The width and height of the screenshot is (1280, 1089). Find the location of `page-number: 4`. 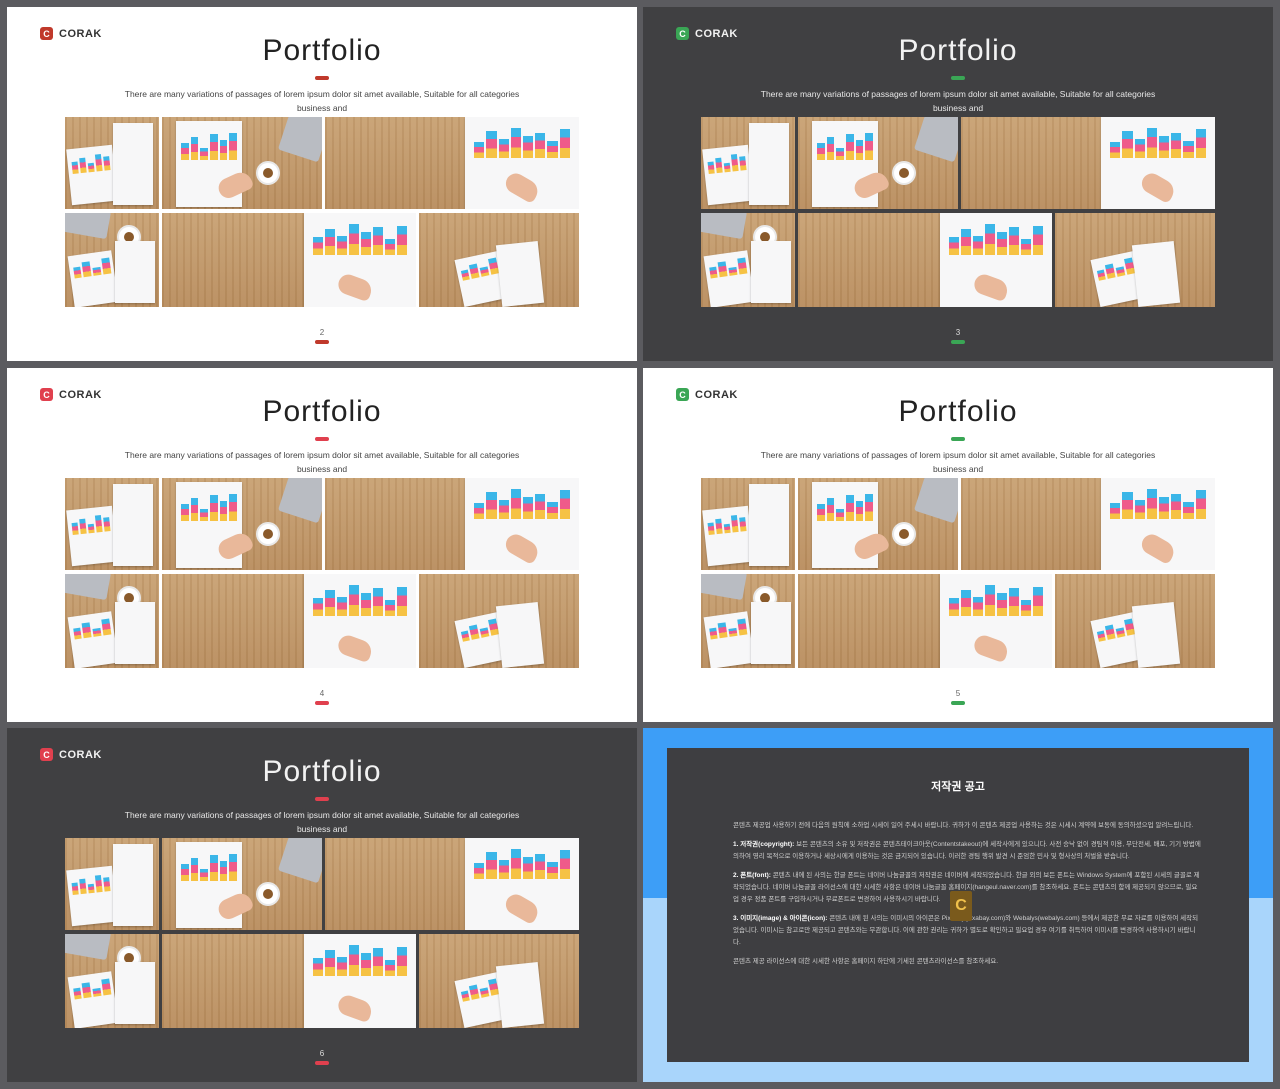

page-number: 4 is located at coordinates (322, 693).